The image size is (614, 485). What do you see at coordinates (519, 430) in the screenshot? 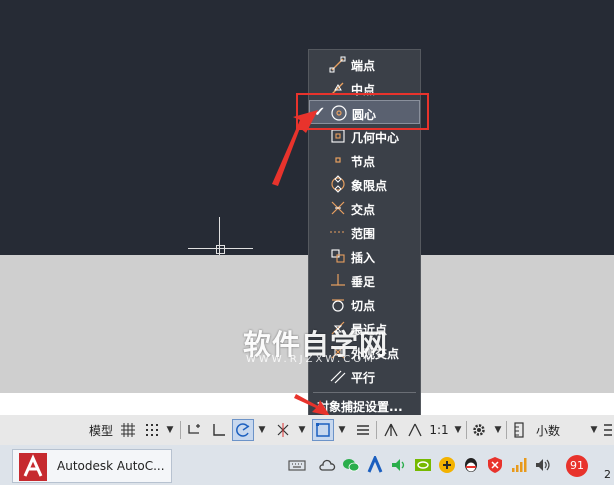
I see `units-icon` at bounding box center [519, 430].